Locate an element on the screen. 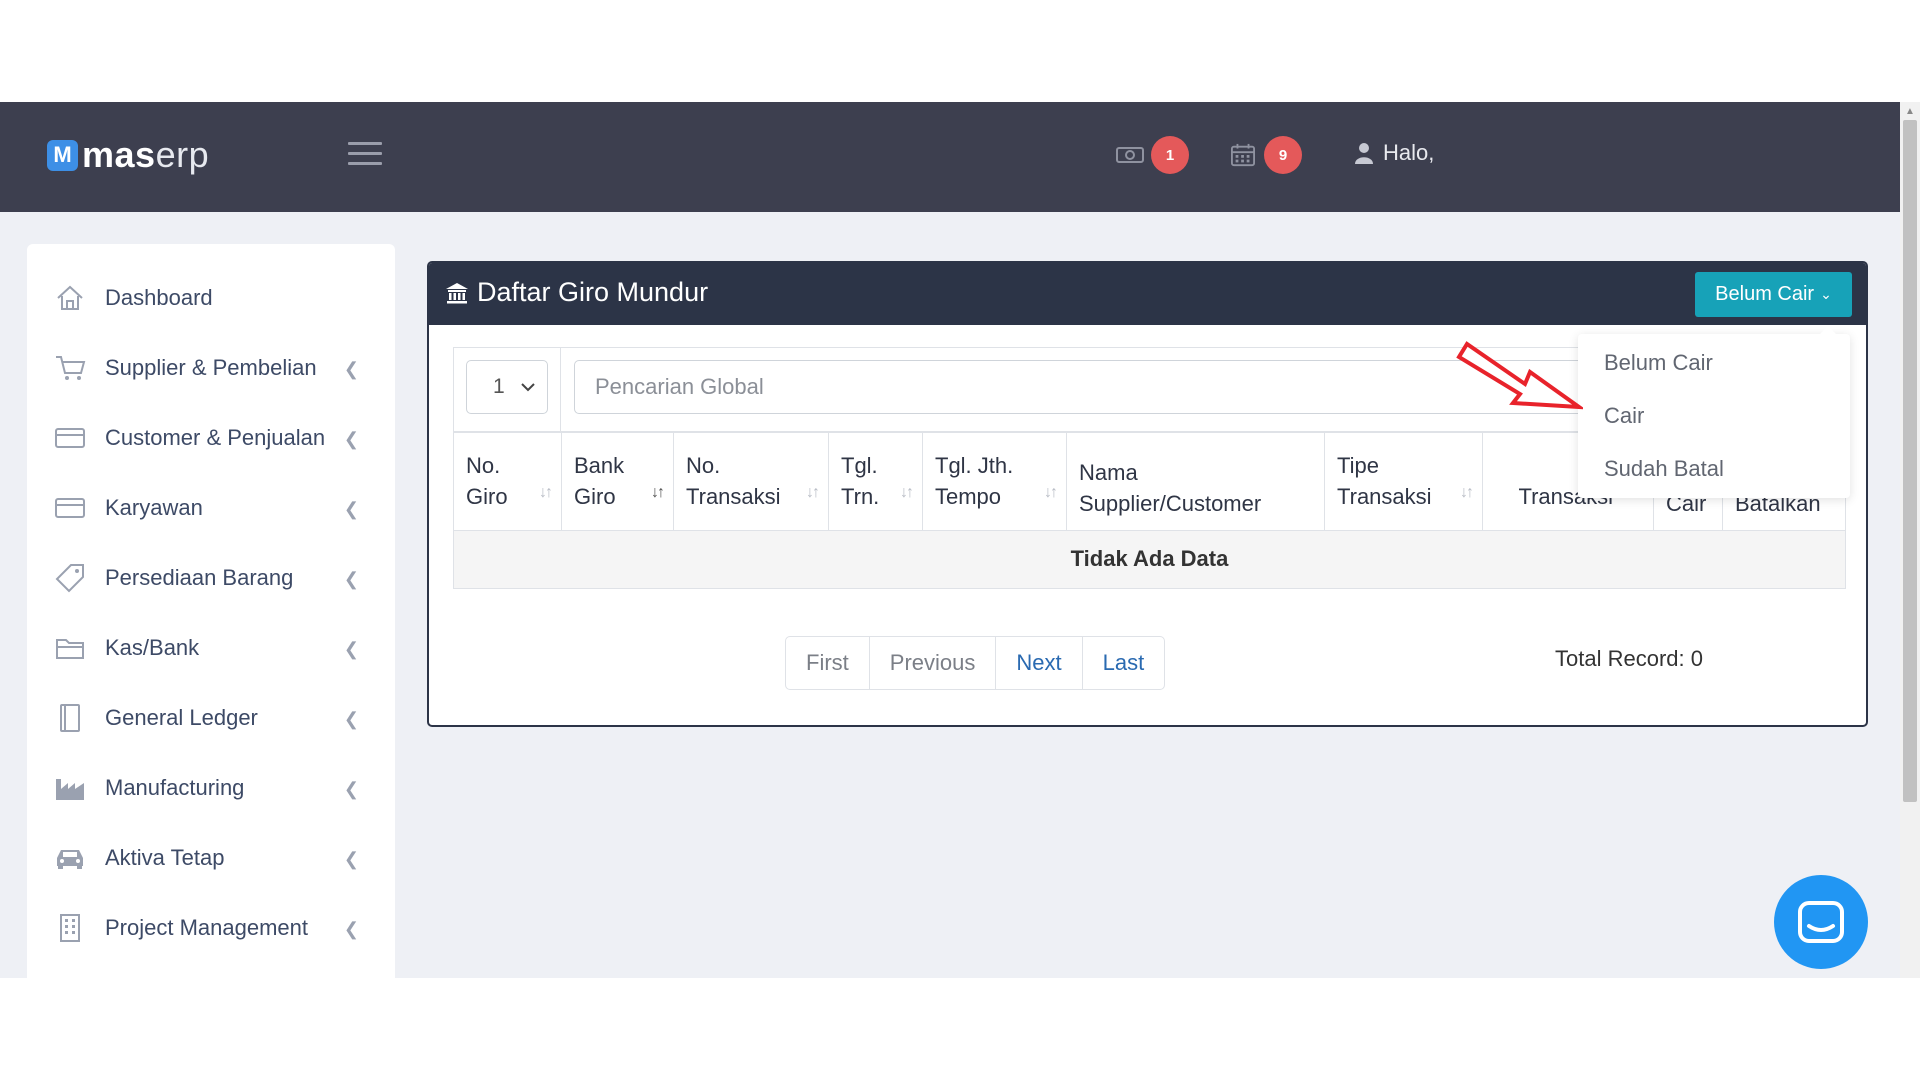 Image resolution: width=1920 pixels, height=1080 pixels. sidebar-item-customer: Customer & Penjualan ❮ is located at coordinates (211, 438).